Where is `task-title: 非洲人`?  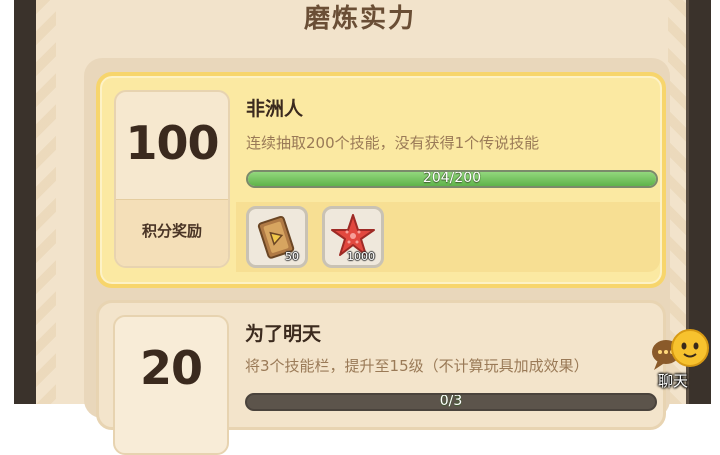 task-title: 非洲人 is located at coordinates (275, 109).